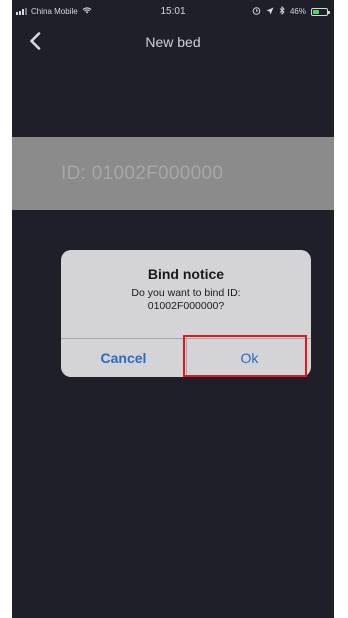 This screenshot has height=618, width=348. I want to click on status-bar: China Mobile 15:01 46%, so click(173, 11).